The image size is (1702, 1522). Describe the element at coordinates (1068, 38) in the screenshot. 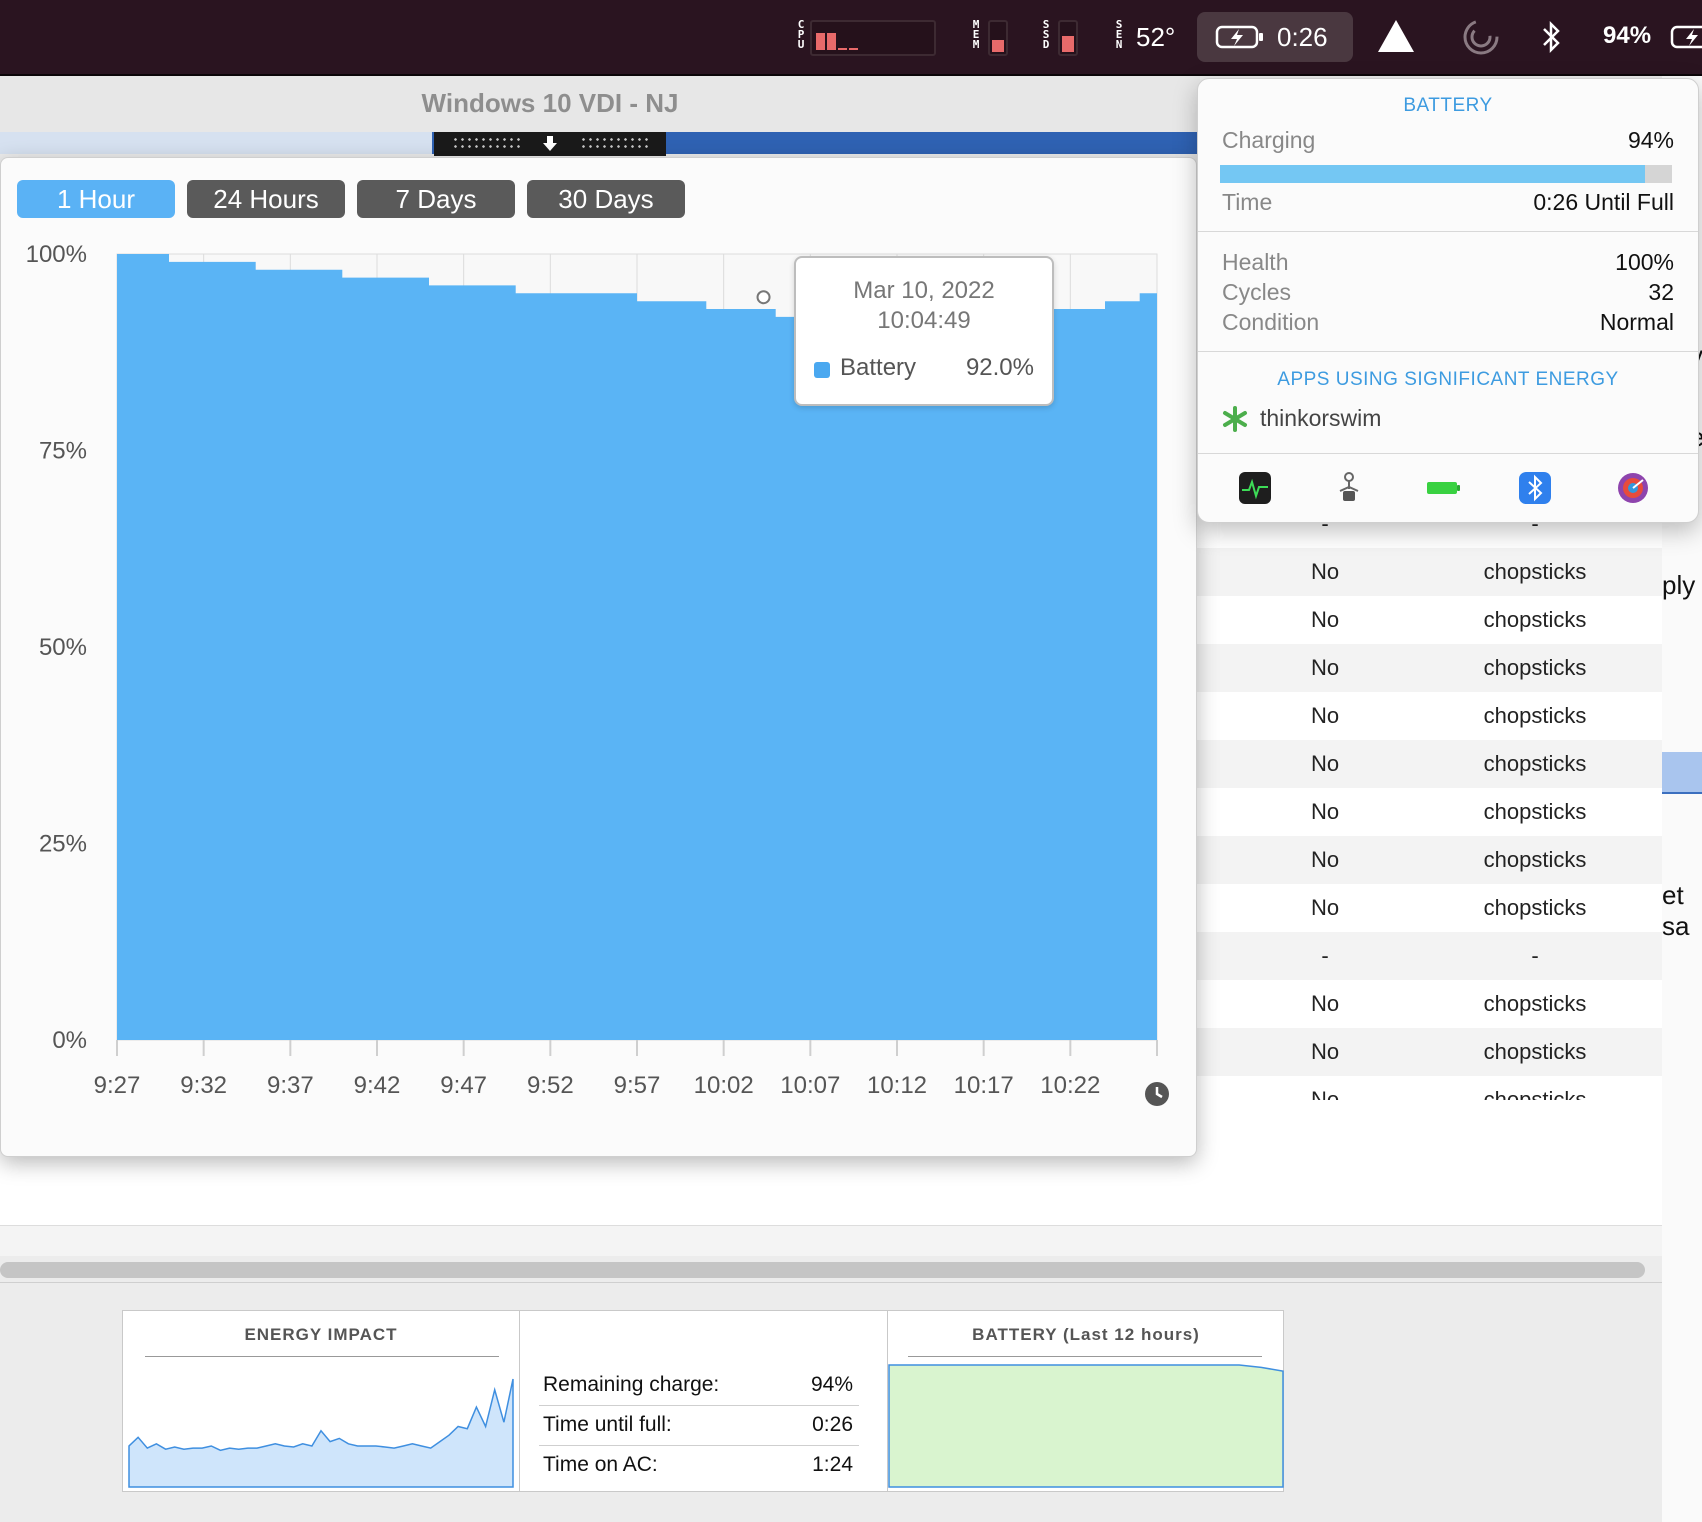

I see `ssd-gauge` at that location.